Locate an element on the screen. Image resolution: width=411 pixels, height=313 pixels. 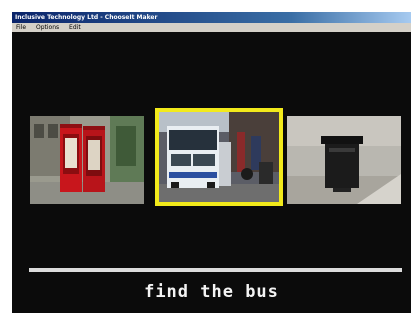
choice-bus is located at coordinates (219, 157).